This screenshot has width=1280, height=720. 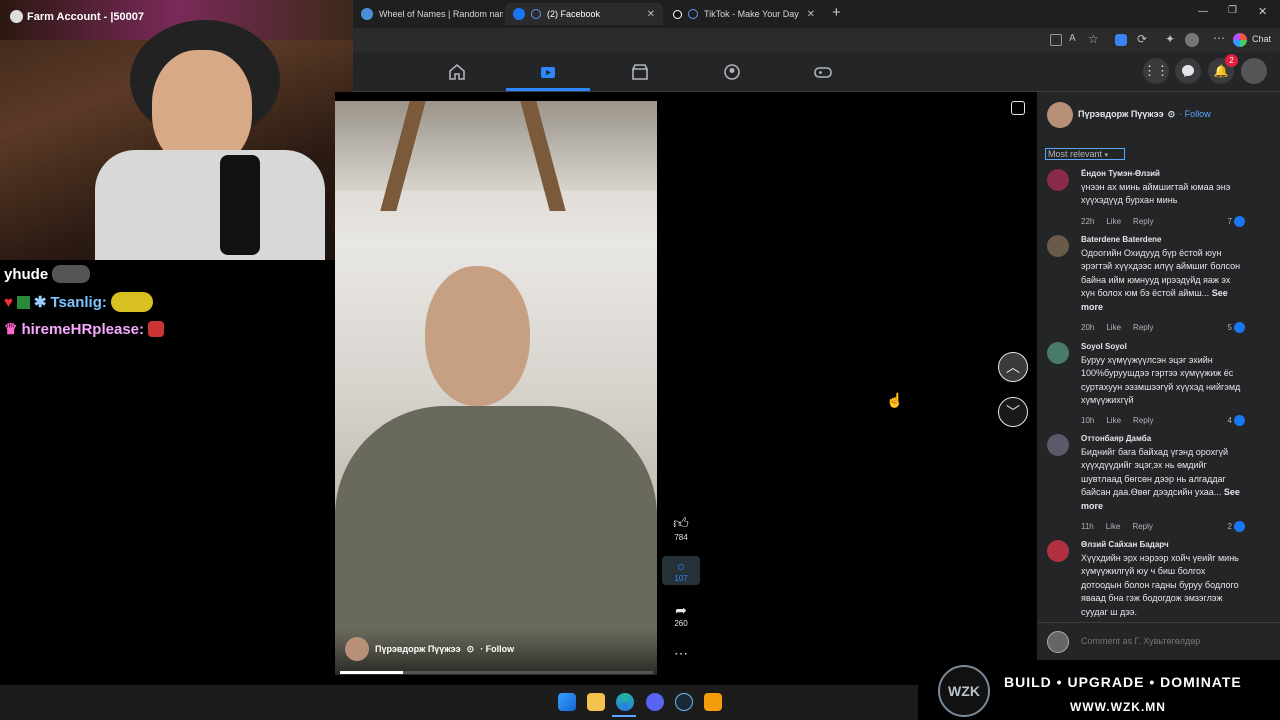 I want to click on comment-meta: 22h Like Reply, so click(x=1117, y=221).